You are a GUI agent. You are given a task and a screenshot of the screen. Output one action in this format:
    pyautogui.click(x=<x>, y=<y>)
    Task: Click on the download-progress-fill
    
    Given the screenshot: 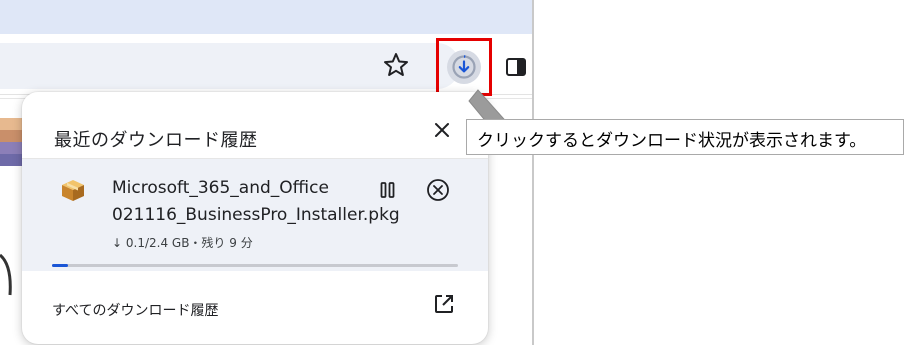 What is the action you would take?
    pyautogui.click(x=60, y=265)
    